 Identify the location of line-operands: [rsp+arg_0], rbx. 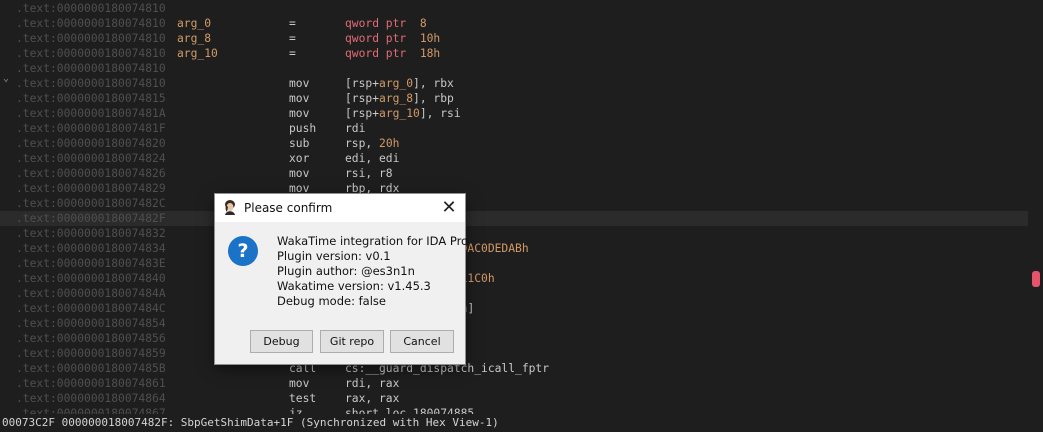
(399, 83).